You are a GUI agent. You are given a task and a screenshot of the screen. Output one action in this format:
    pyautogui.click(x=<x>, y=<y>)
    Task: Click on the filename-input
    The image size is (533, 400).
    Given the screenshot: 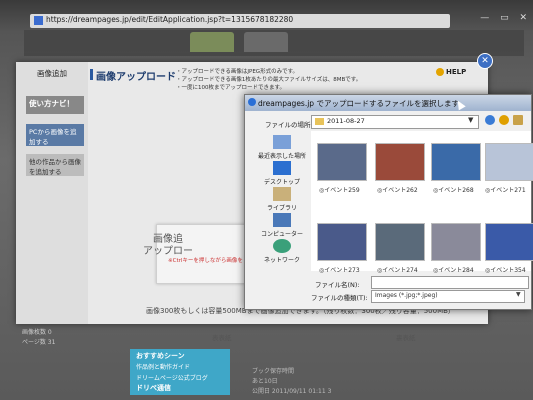 What is the action you would take?
    pyautogui.click(x=450, y=282)
    